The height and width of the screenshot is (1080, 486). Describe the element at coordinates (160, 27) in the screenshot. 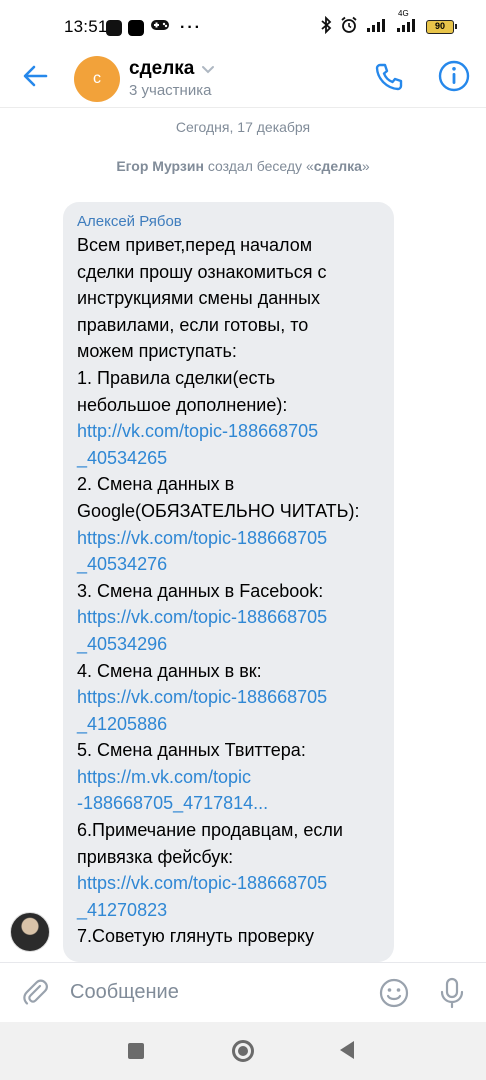

I see `gamepad-icon` at that location.